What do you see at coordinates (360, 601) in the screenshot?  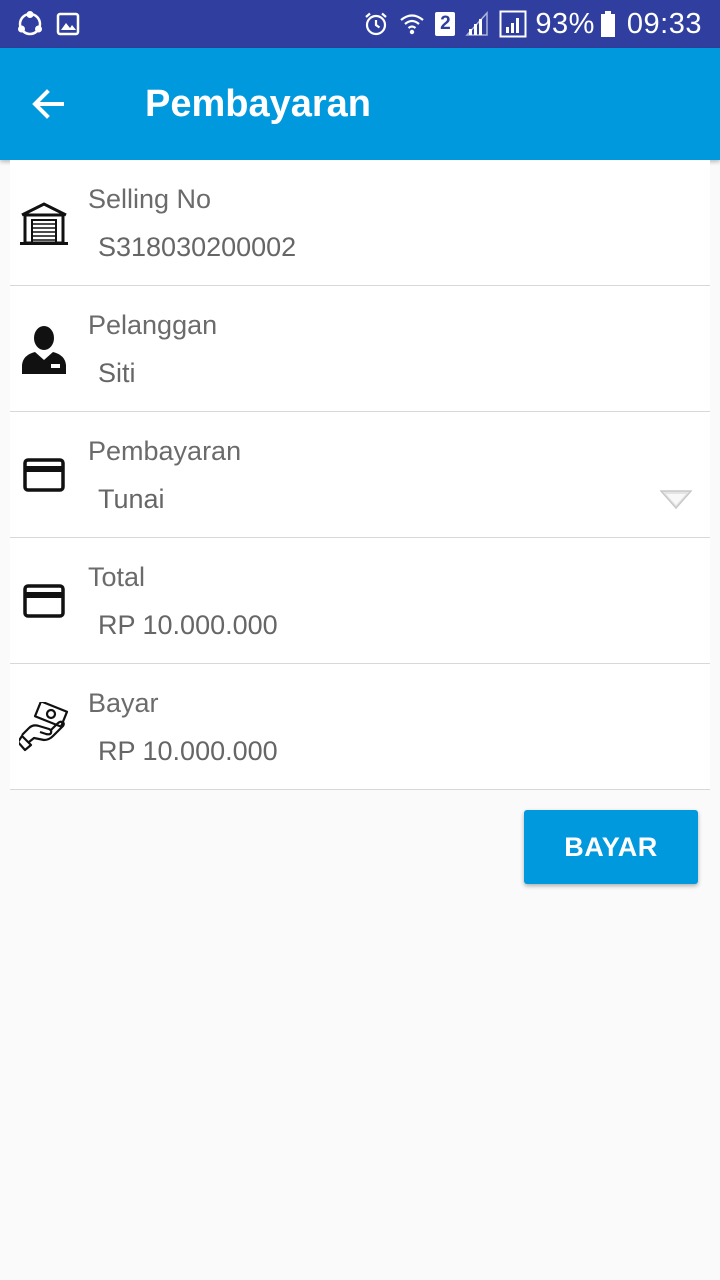 I see `total-row: Total RP 10.000.000` at bounding box center [360, 601].